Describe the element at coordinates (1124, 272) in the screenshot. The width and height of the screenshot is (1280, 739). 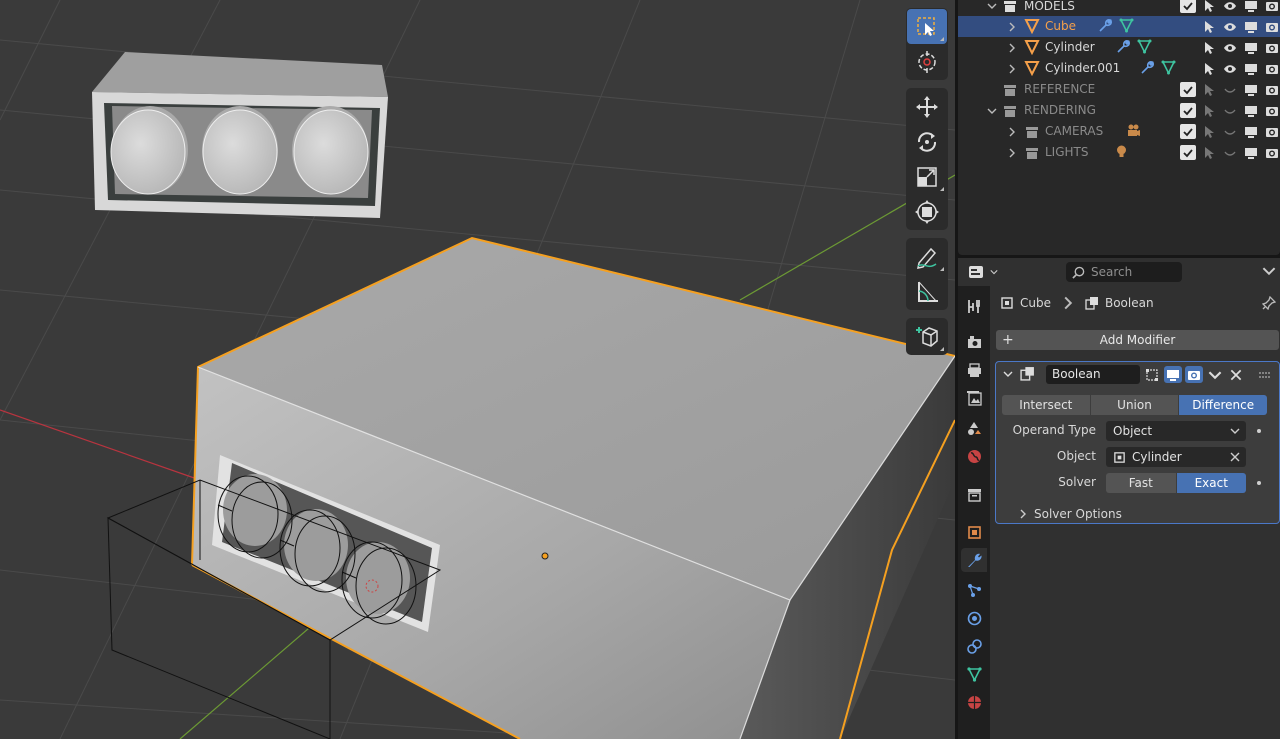
I see `properties-search-input: Search` at that location.